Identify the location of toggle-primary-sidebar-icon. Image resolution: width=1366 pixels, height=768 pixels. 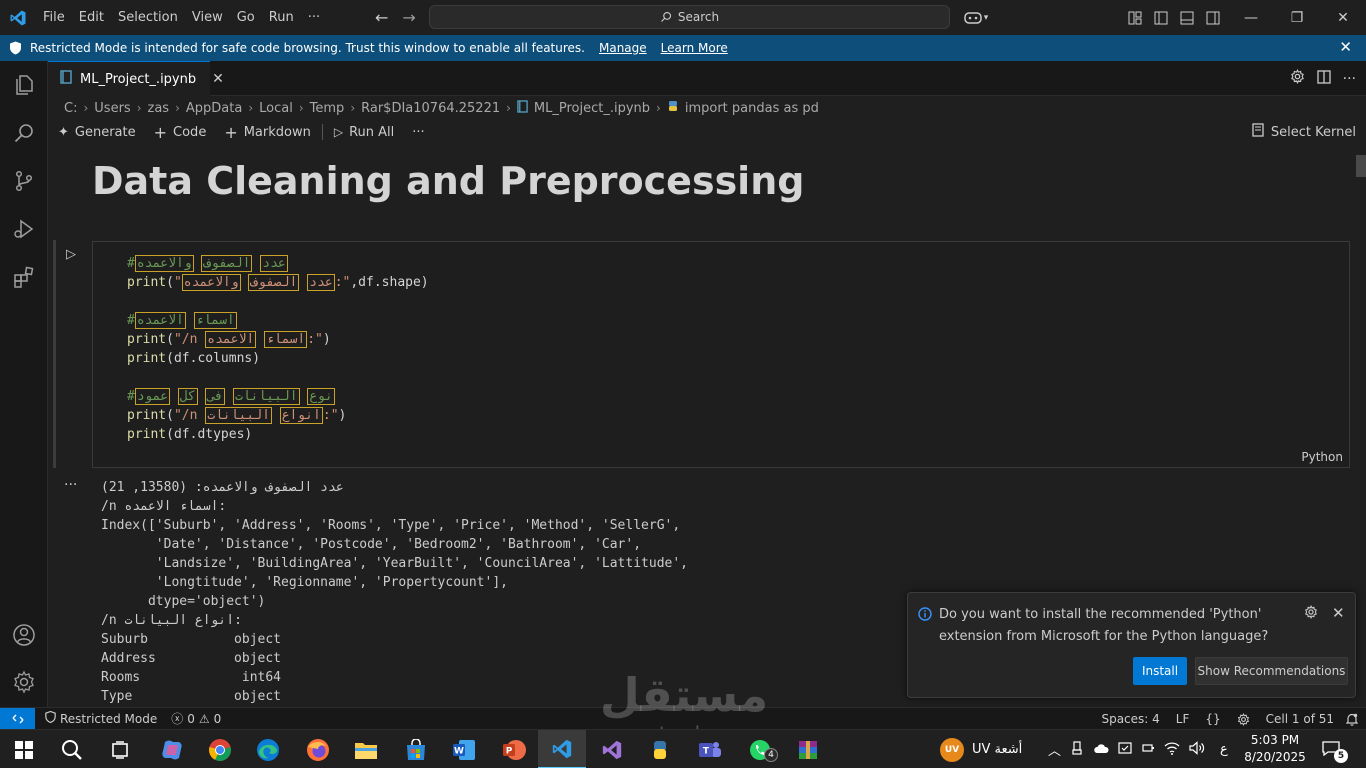
(1161, 17).